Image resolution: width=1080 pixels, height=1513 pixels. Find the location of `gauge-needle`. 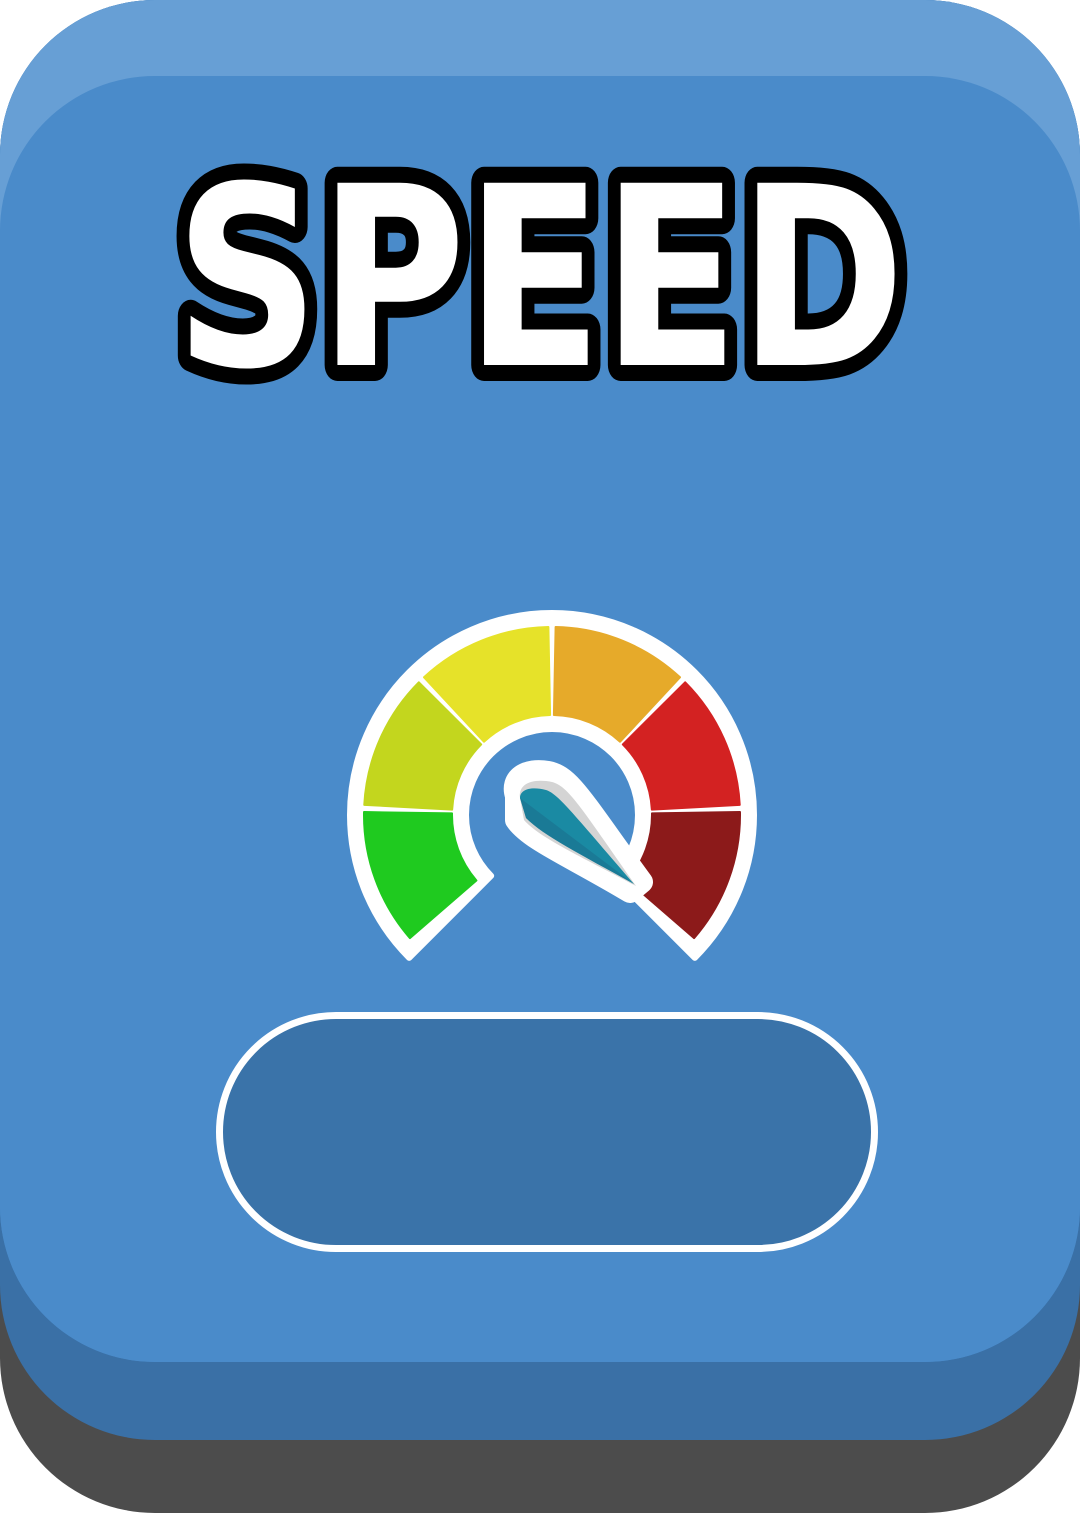

gauge-needle is located at coordinates (578, 831).